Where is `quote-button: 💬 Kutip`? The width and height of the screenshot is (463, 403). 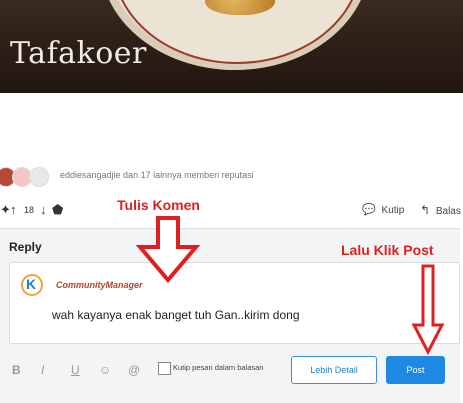
quote-button: 💬 Kutip is located at coordinates (383, 209).